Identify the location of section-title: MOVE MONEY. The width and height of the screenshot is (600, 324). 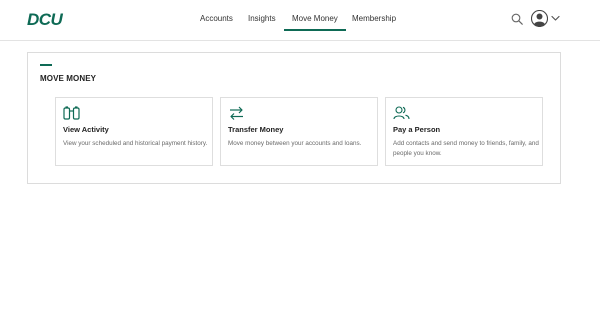
(68, 78).